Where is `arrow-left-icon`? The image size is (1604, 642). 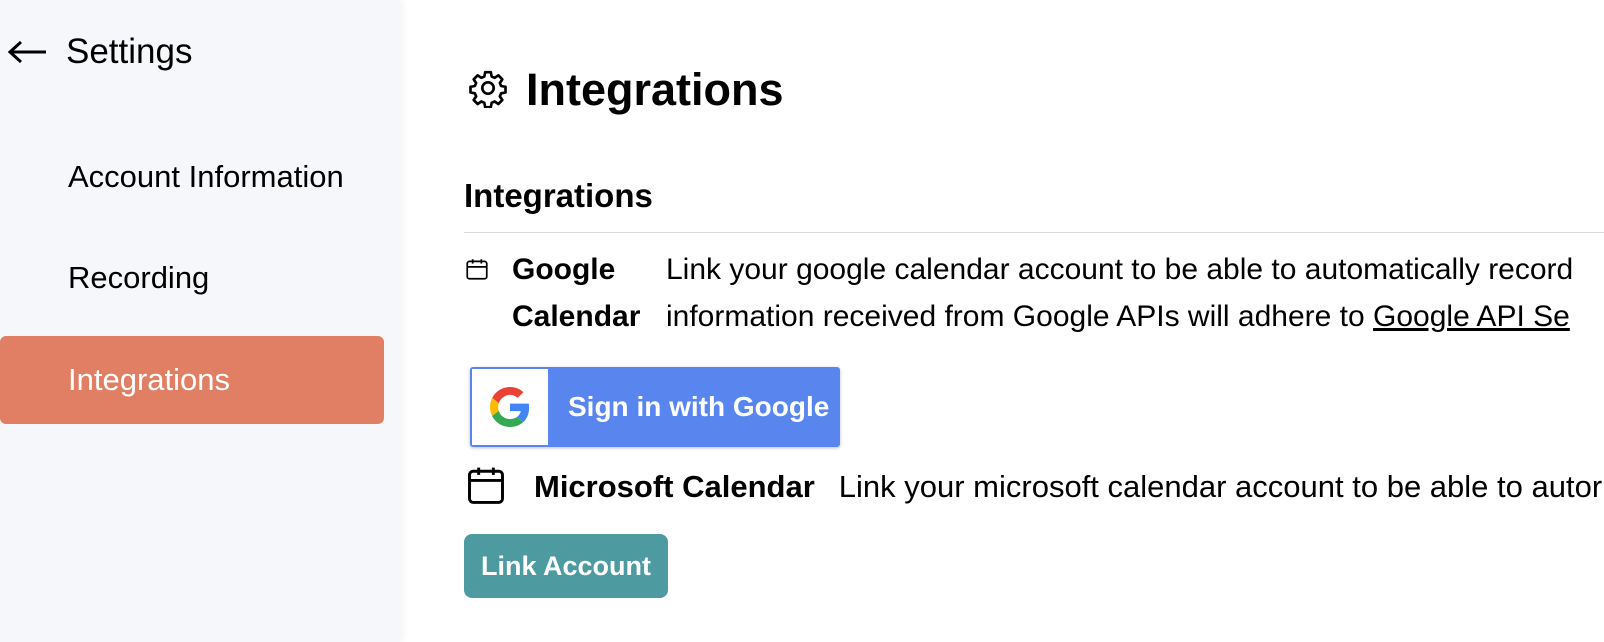 arrow-left-icon is located at coordinates (28, 52).